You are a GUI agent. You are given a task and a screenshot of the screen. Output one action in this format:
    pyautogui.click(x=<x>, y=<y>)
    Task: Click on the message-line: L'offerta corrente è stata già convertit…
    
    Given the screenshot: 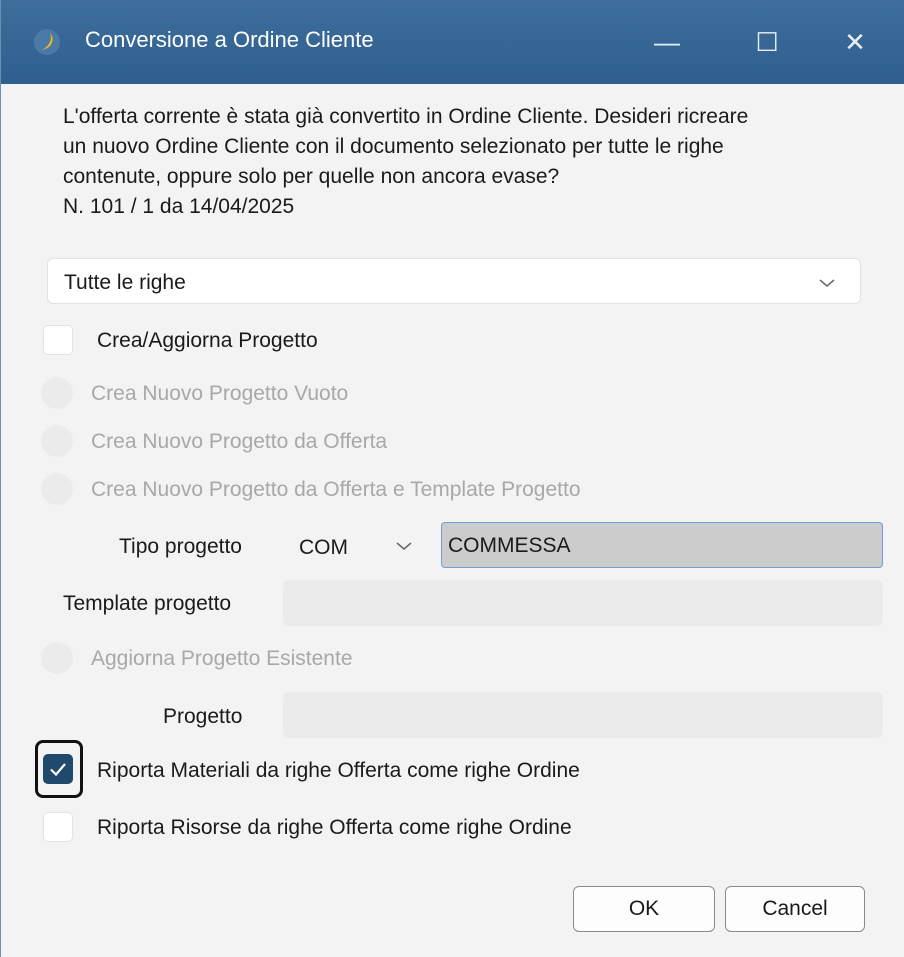 What is the action you would take?
    pyautogui.click(x=406, y=116)
    